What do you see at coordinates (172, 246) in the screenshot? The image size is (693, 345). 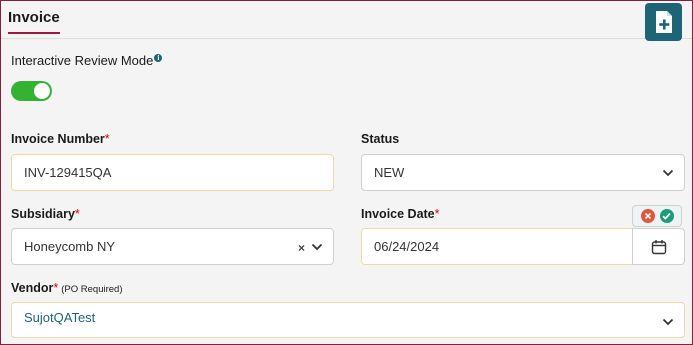 I see `subsidiary-select: Honeycomb NY ×` at bounding box center [172, 246].